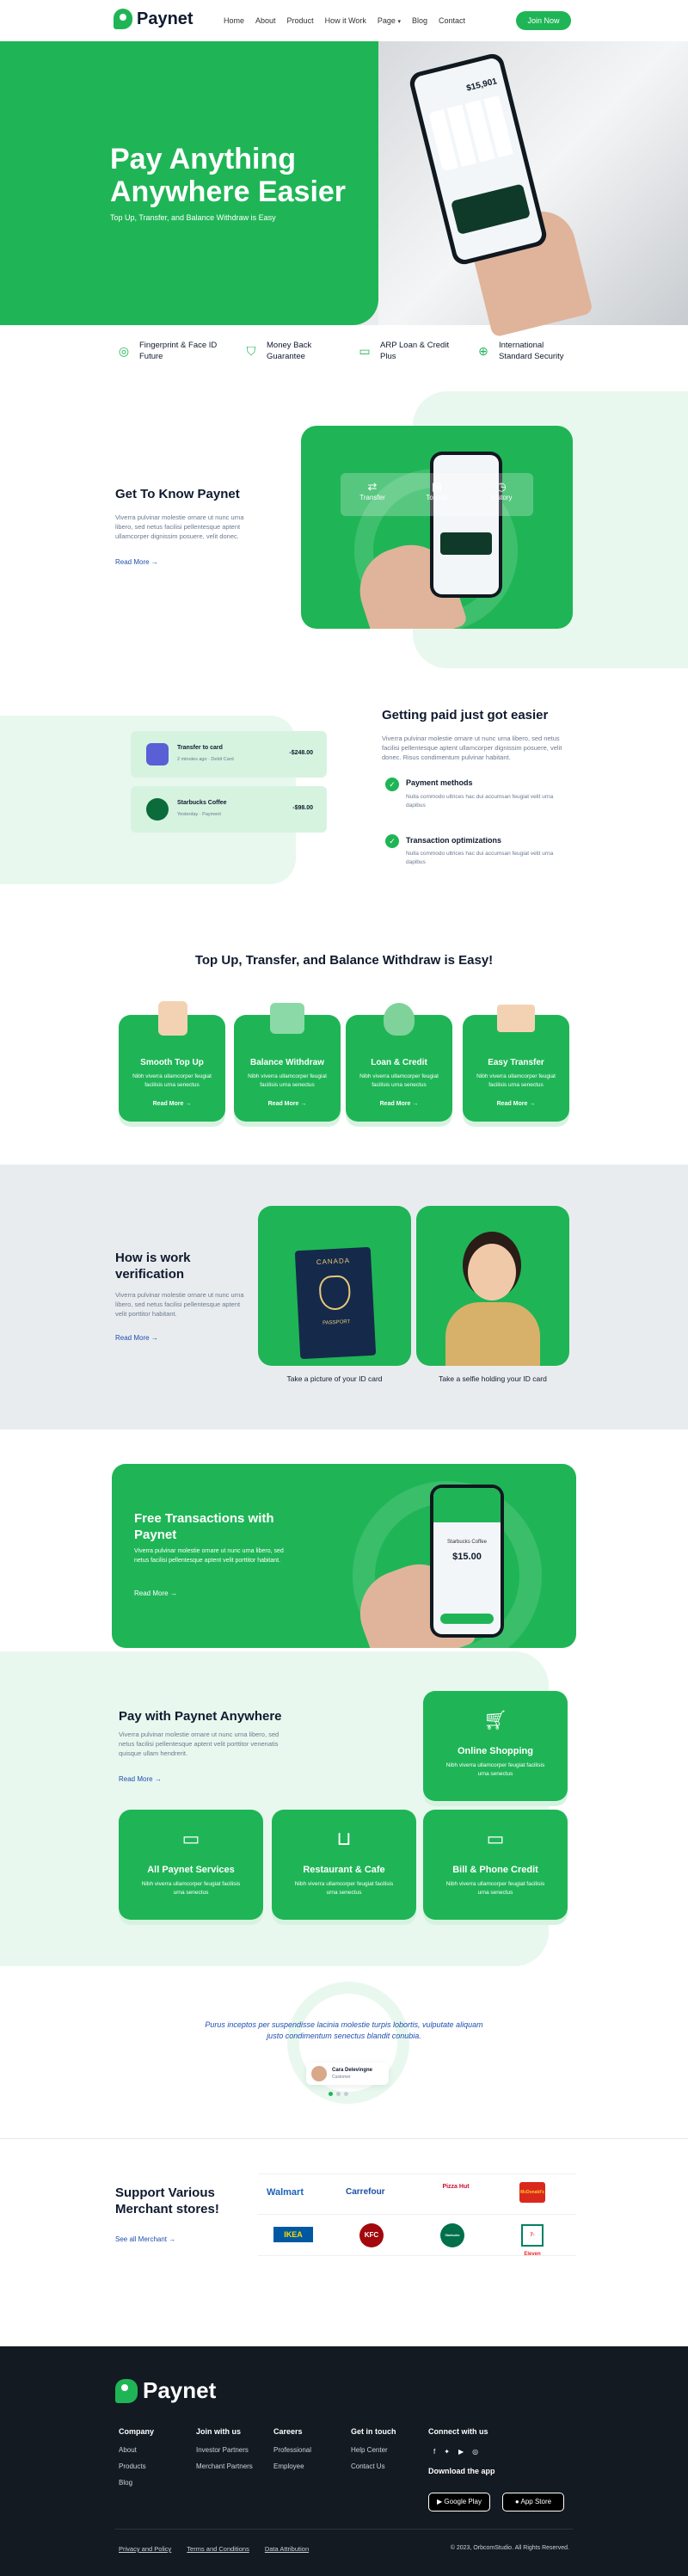 The width and height of the screenshot is (688, 2576). Describe the element at coordinates (218, 2549) in the screenshot. I see `terms-link: Terms and Conditions` at that location.